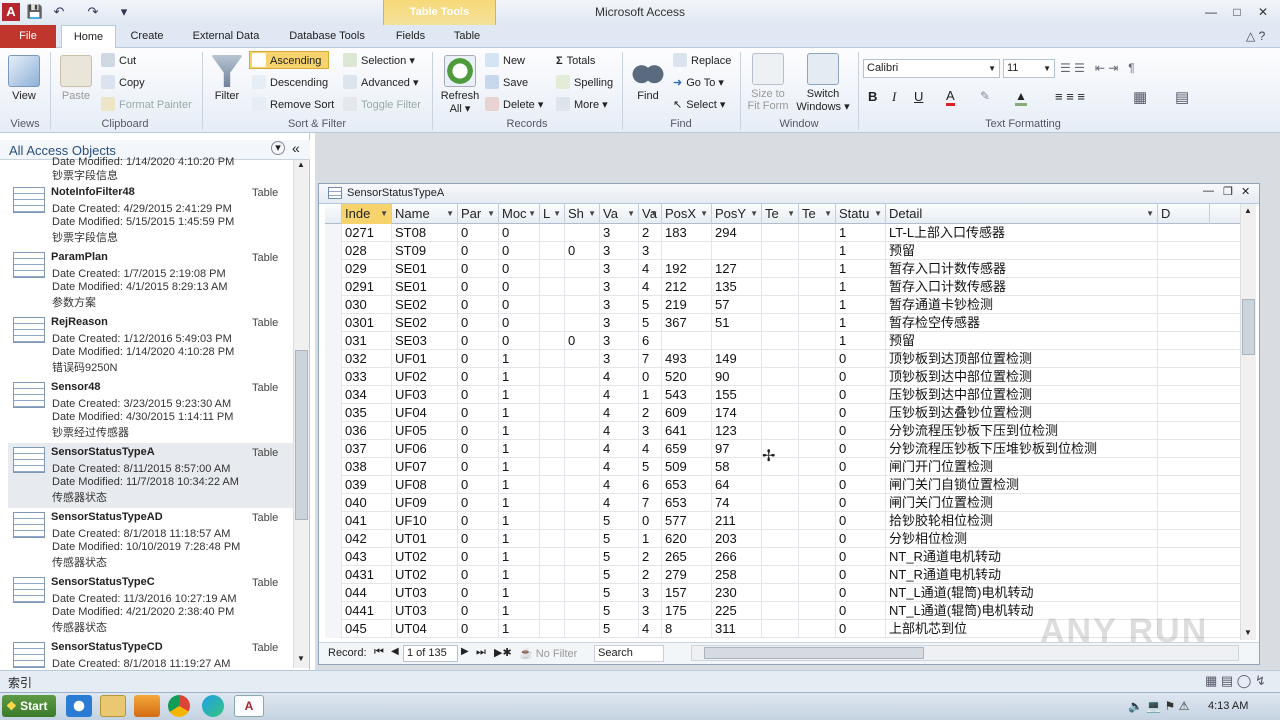 The height and width of the screenshot is (720, 1280). I want to click on table-cell: 97, so click(737, 449).